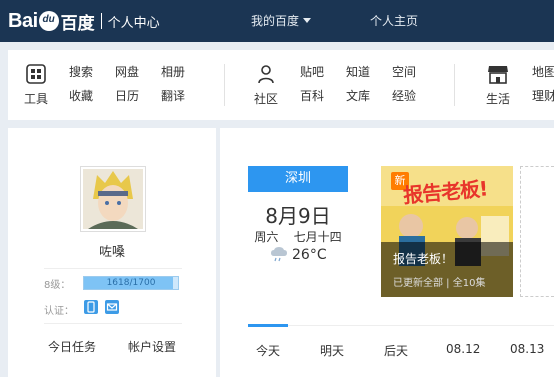 This screenshot has height=377, width=554. I want to click on nav-link-zhidao: 知道, so click(369, 72).